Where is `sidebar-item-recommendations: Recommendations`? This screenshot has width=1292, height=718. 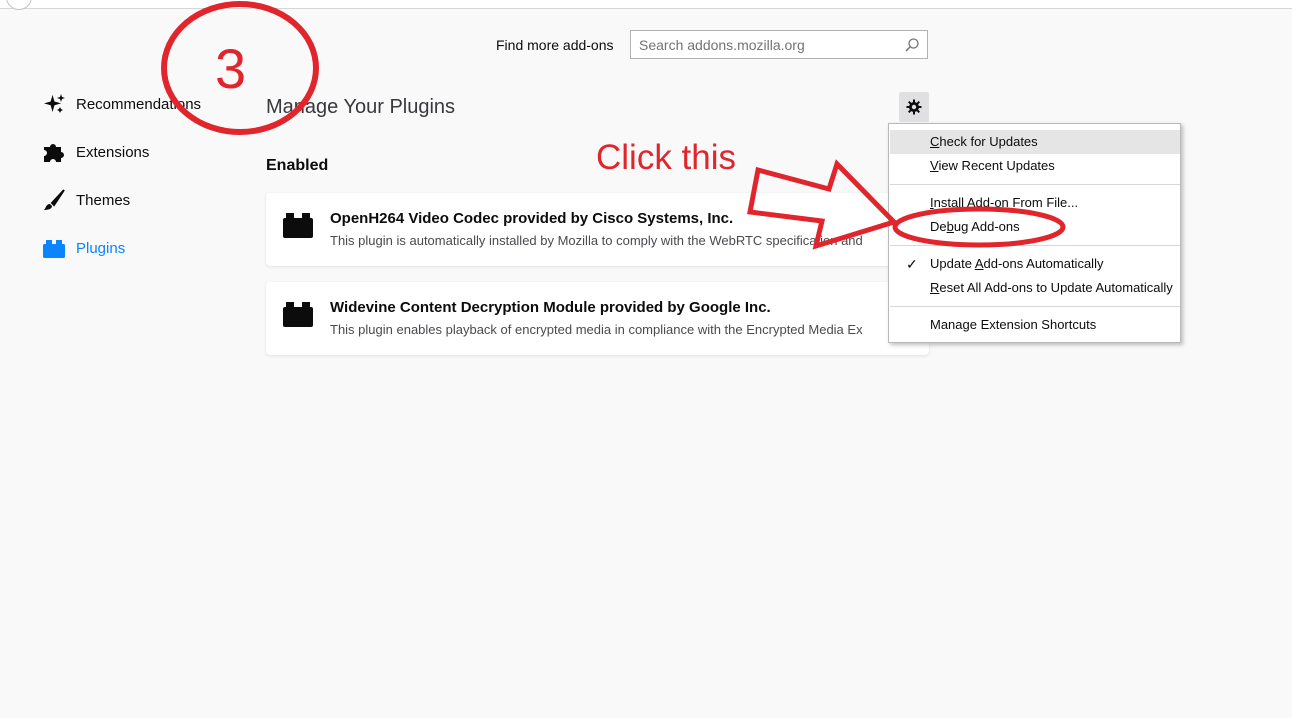 sidebar-item-recommendations: Recommendations is located at coordinates (137, 104).